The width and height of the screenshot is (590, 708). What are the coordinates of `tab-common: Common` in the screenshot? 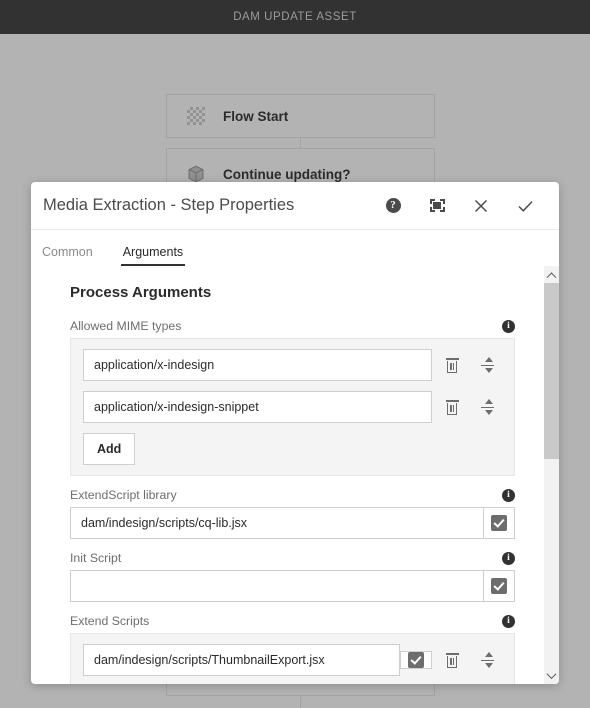 It's located at (67, 255).